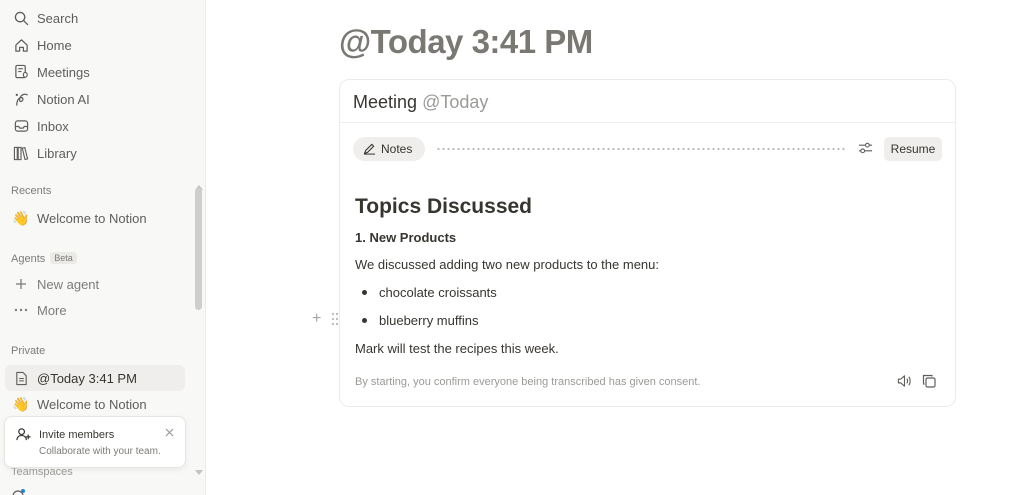 This screenshot has width=1024, height=495. What do you see at coordinates (31, 191) in the screenshot?
I see `recents-section-label: Recents` at bounding box center [31, 191].